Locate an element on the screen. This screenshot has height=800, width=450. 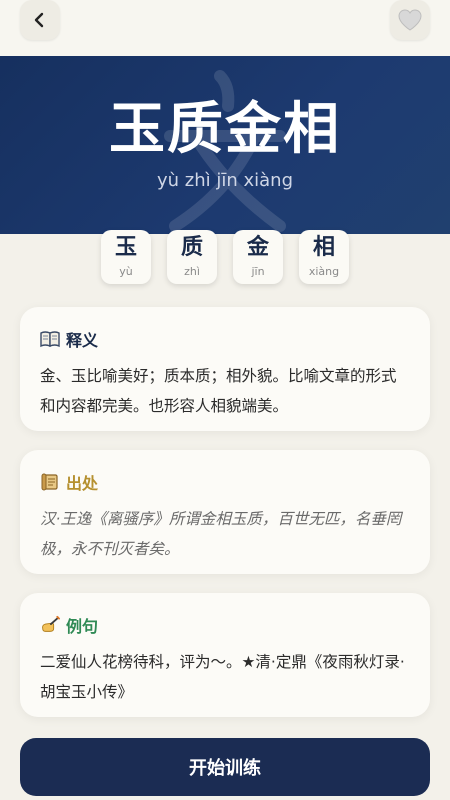
example-title: 例句 is located at coordinates (82, 626).